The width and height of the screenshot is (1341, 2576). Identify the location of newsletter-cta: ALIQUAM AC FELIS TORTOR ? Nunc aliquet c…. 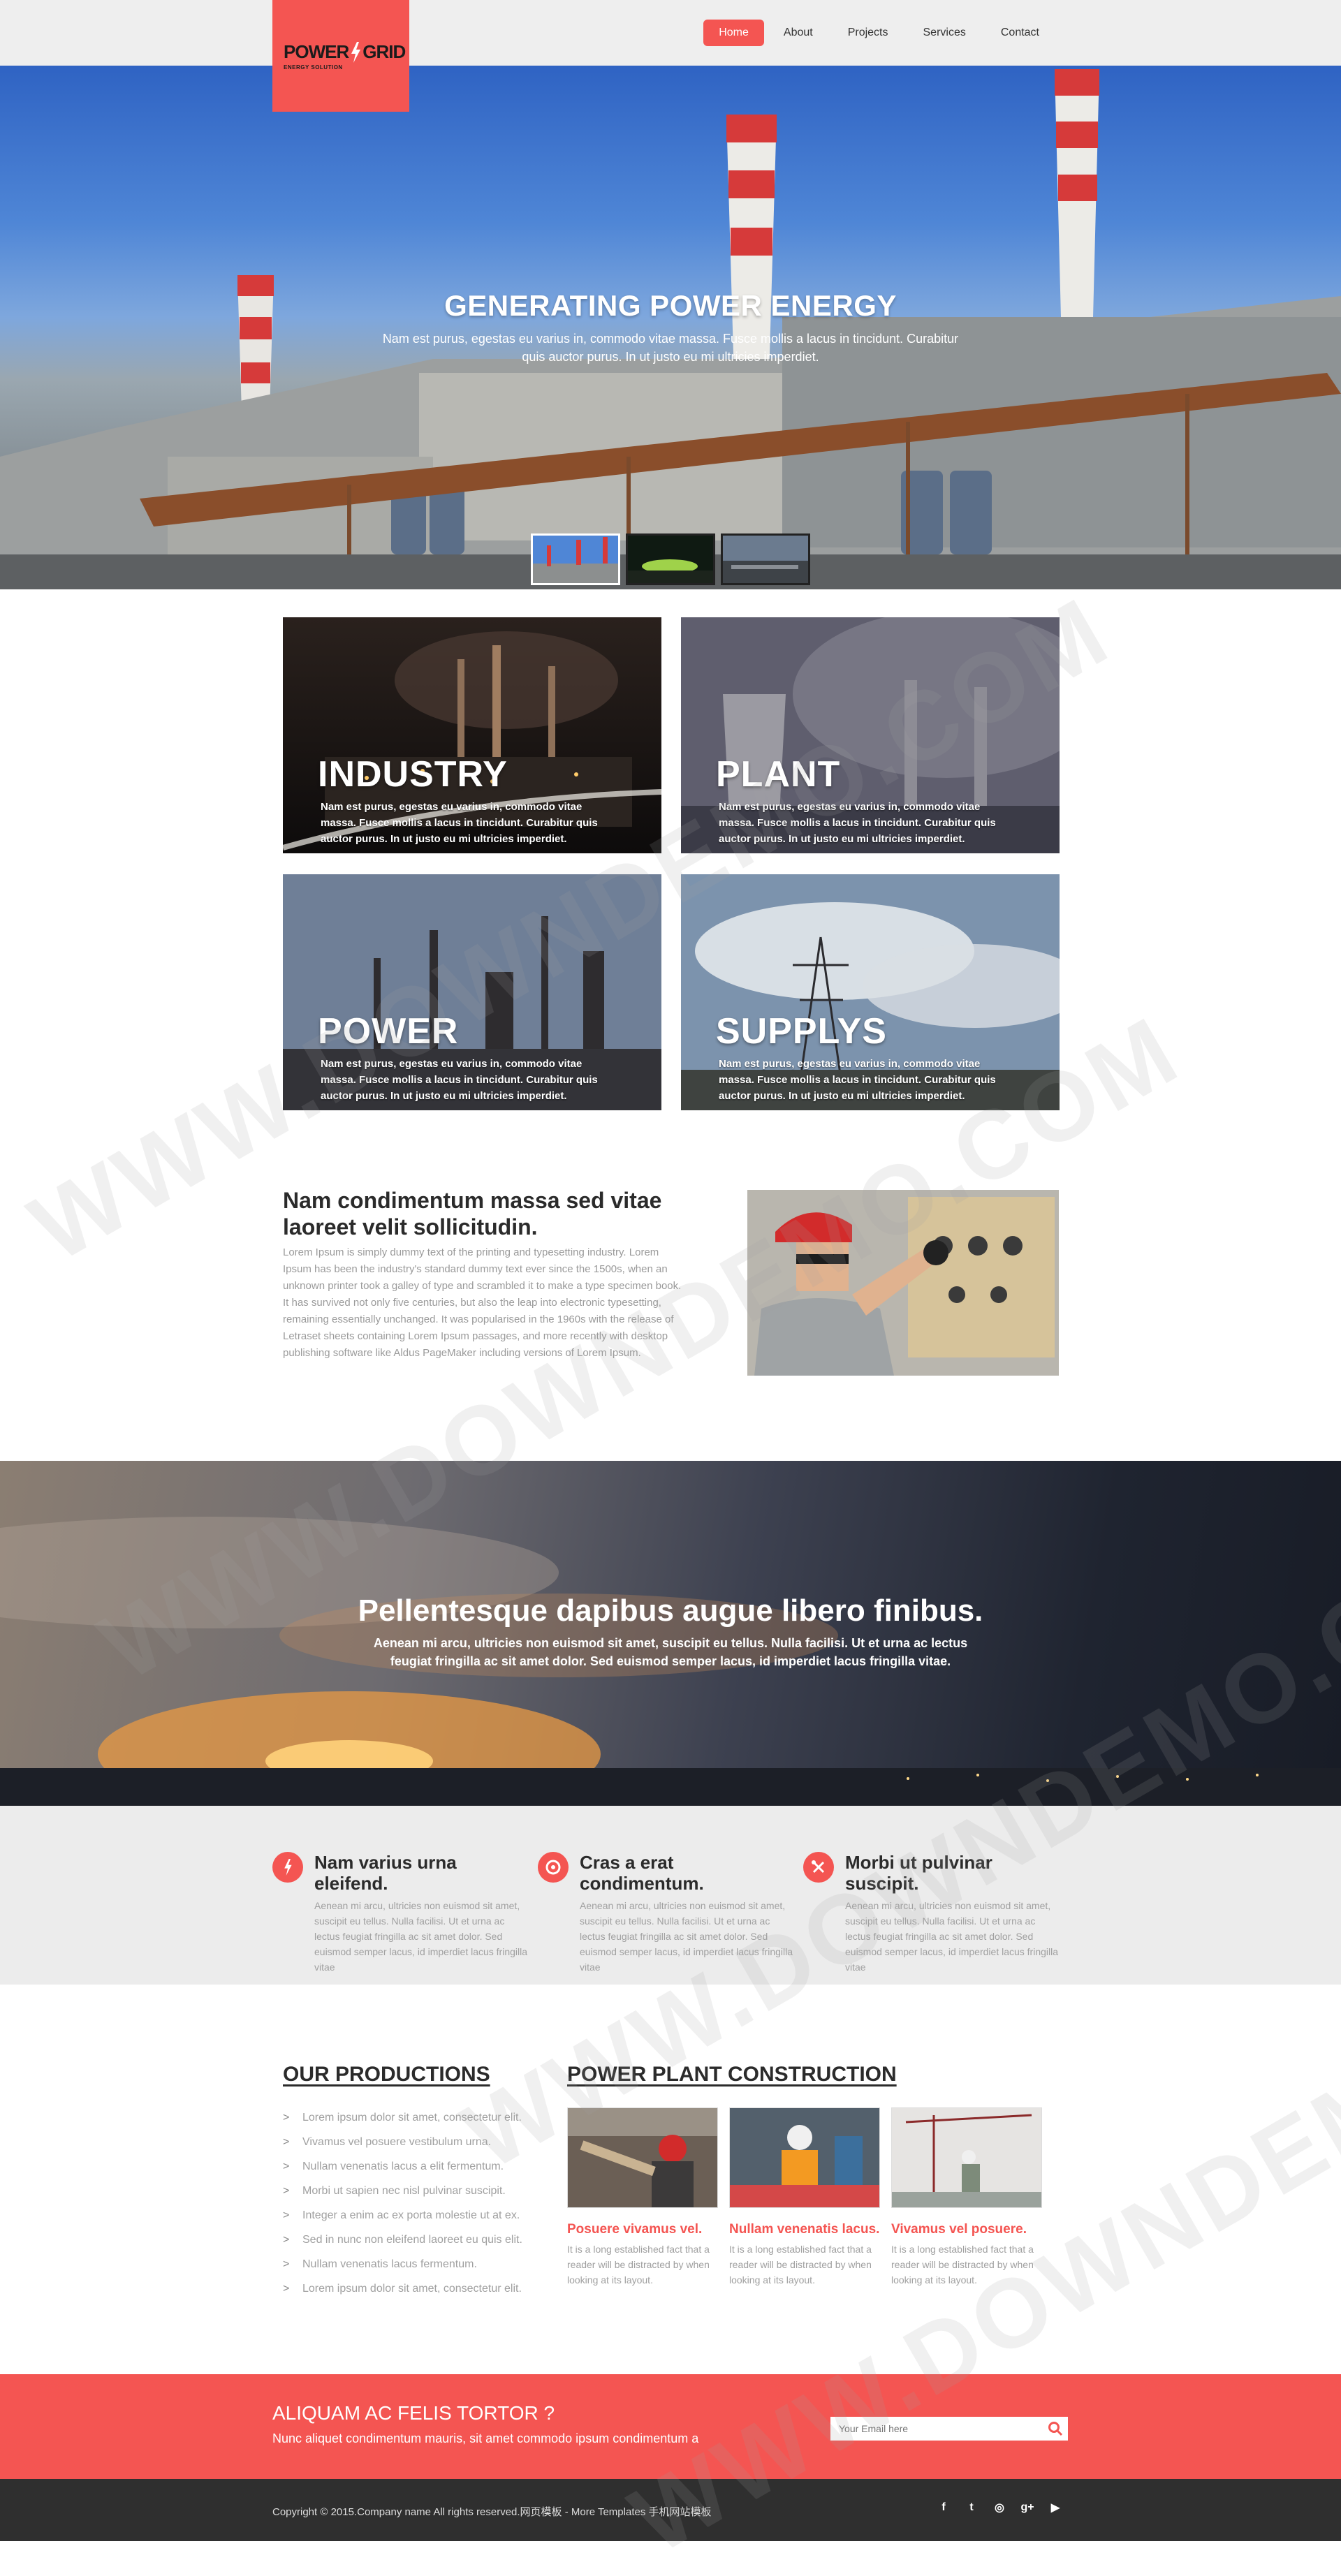
(670, 2426).